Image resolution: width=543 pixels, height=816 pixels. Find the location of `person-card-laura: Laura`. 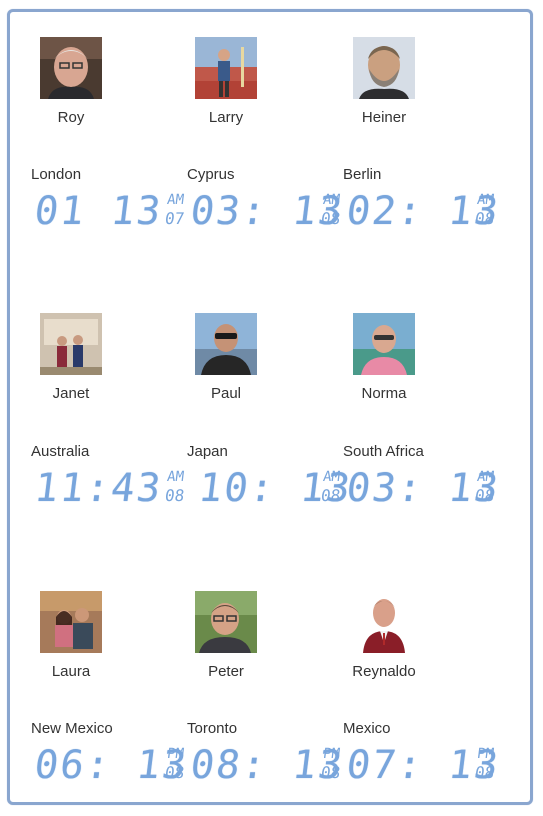

person-card-laura: Laura is located at coordinates (71, 635).